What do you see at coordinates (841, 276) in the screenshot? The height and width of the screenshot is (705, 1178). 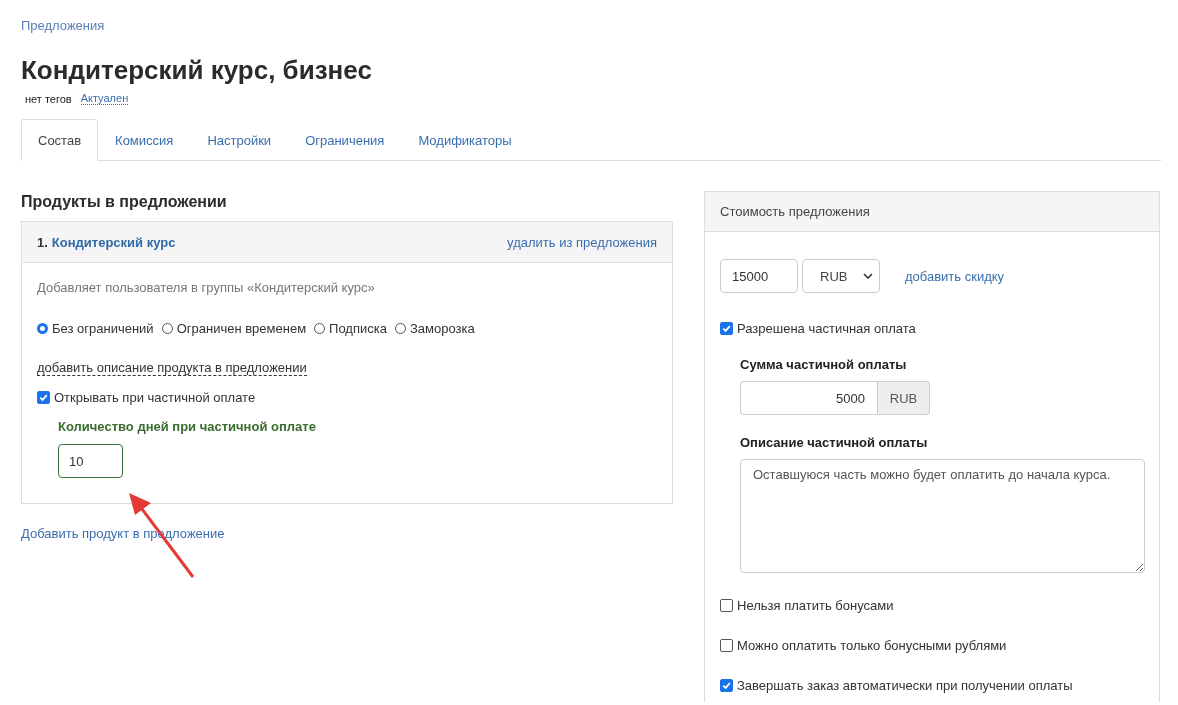 I see `currency-select: RUB` at bounding box center [841, 276].